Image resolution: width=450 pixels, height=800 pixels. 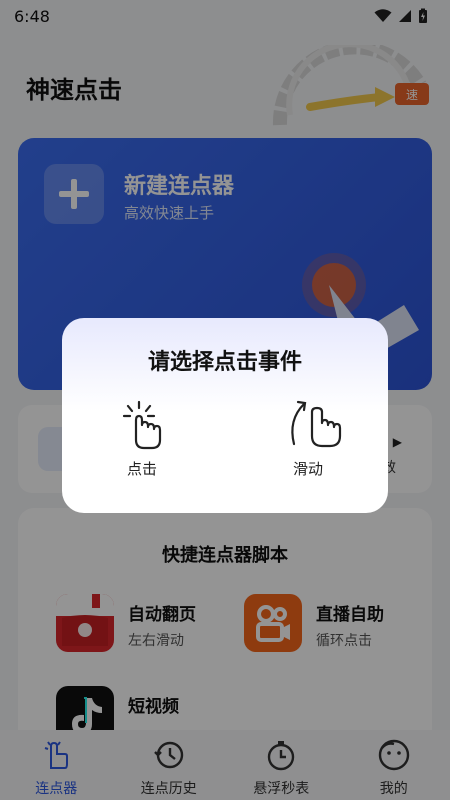 I want to click on option-swipe-button: 滑动, so click(x=308, y=448).